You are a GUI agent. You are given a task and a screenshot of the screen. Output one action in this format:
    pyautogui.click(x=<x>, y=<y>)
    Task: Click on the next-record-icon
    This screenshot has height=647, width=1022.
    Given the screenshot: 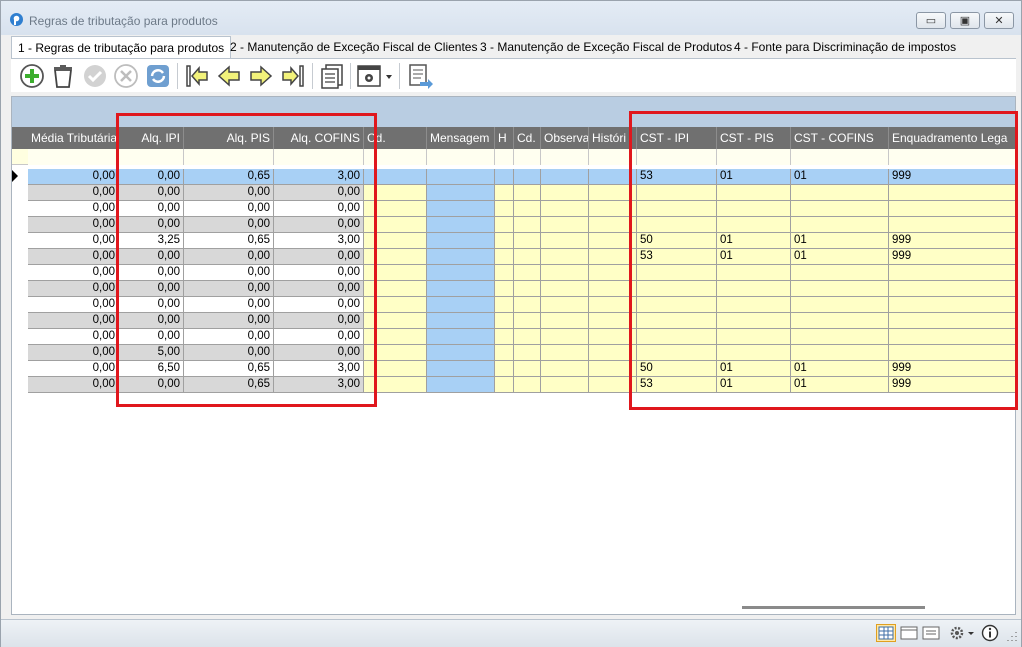 What is the action you would take?
    pyautogui.click(x=261, y=76)
    